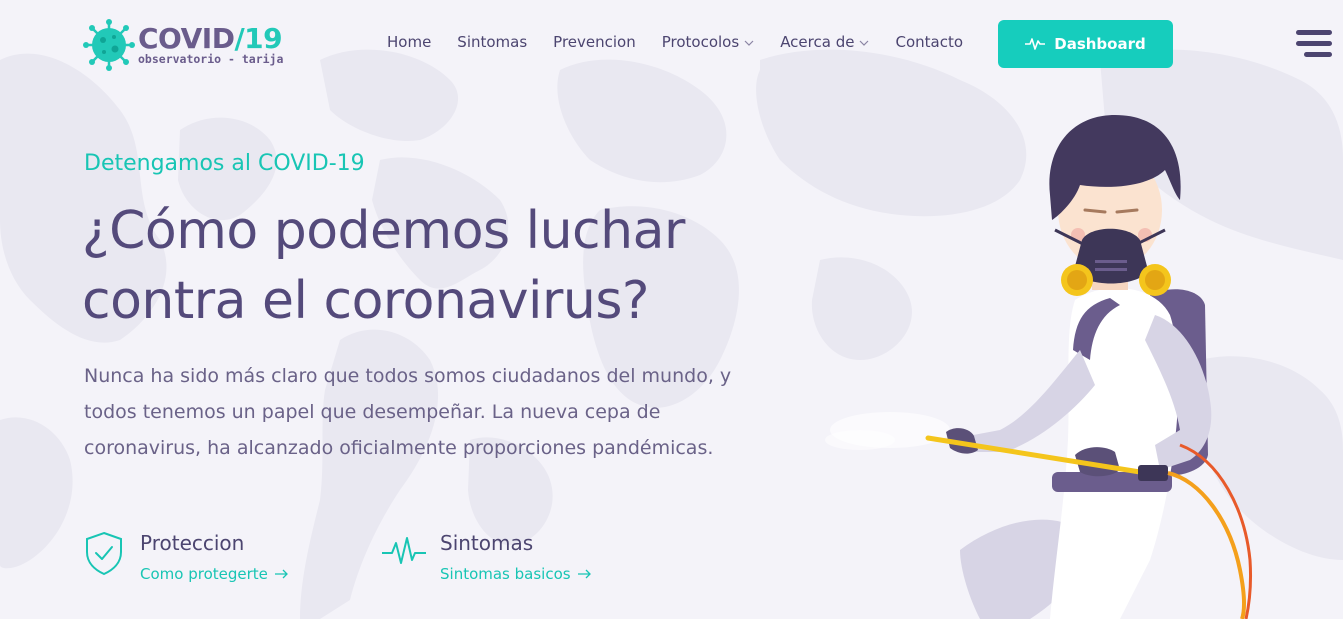 Image resolution: width=1343 pixels, height=619 pixels. I want to click on nav-item-protocolos: Protocolos, so click(708, 42).